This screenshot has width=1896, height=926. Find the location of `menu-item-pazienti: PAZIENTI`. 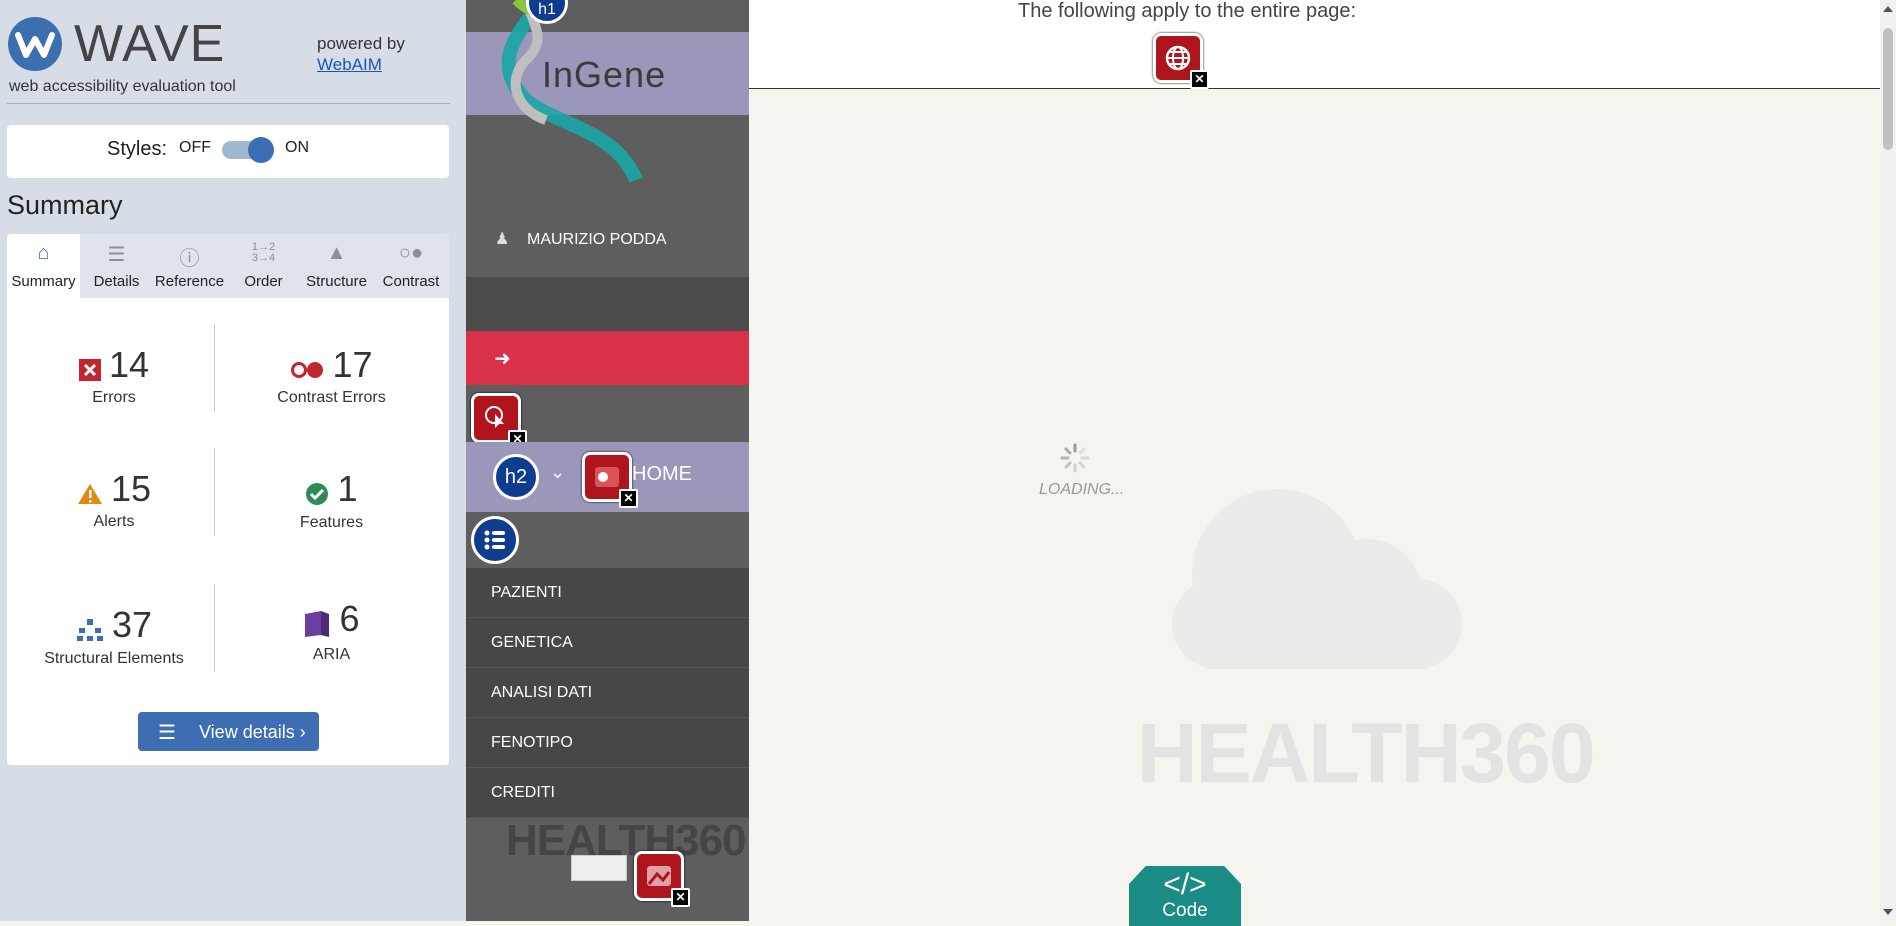

menu-item-pazienti: PAZIENTI is located at coordinates (607, 593).